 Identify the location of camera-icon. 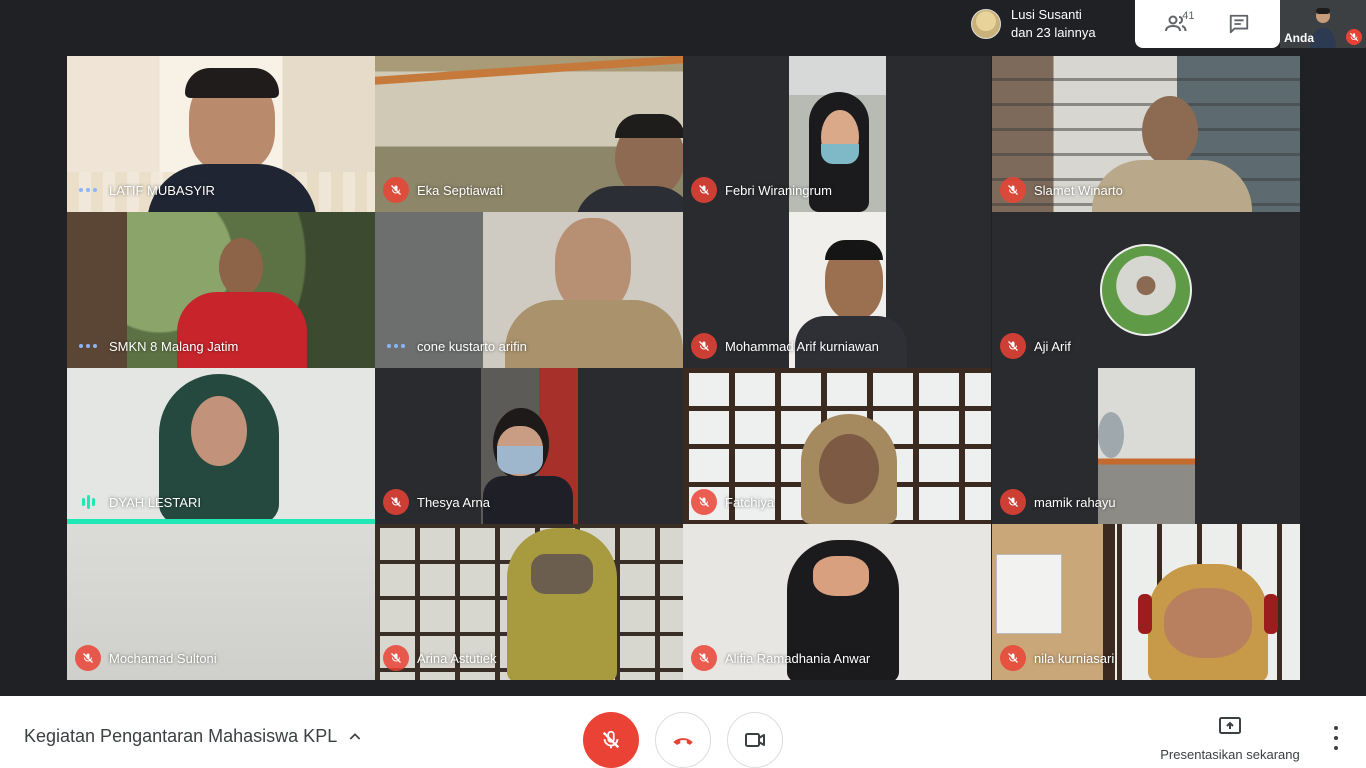
(755, 740).